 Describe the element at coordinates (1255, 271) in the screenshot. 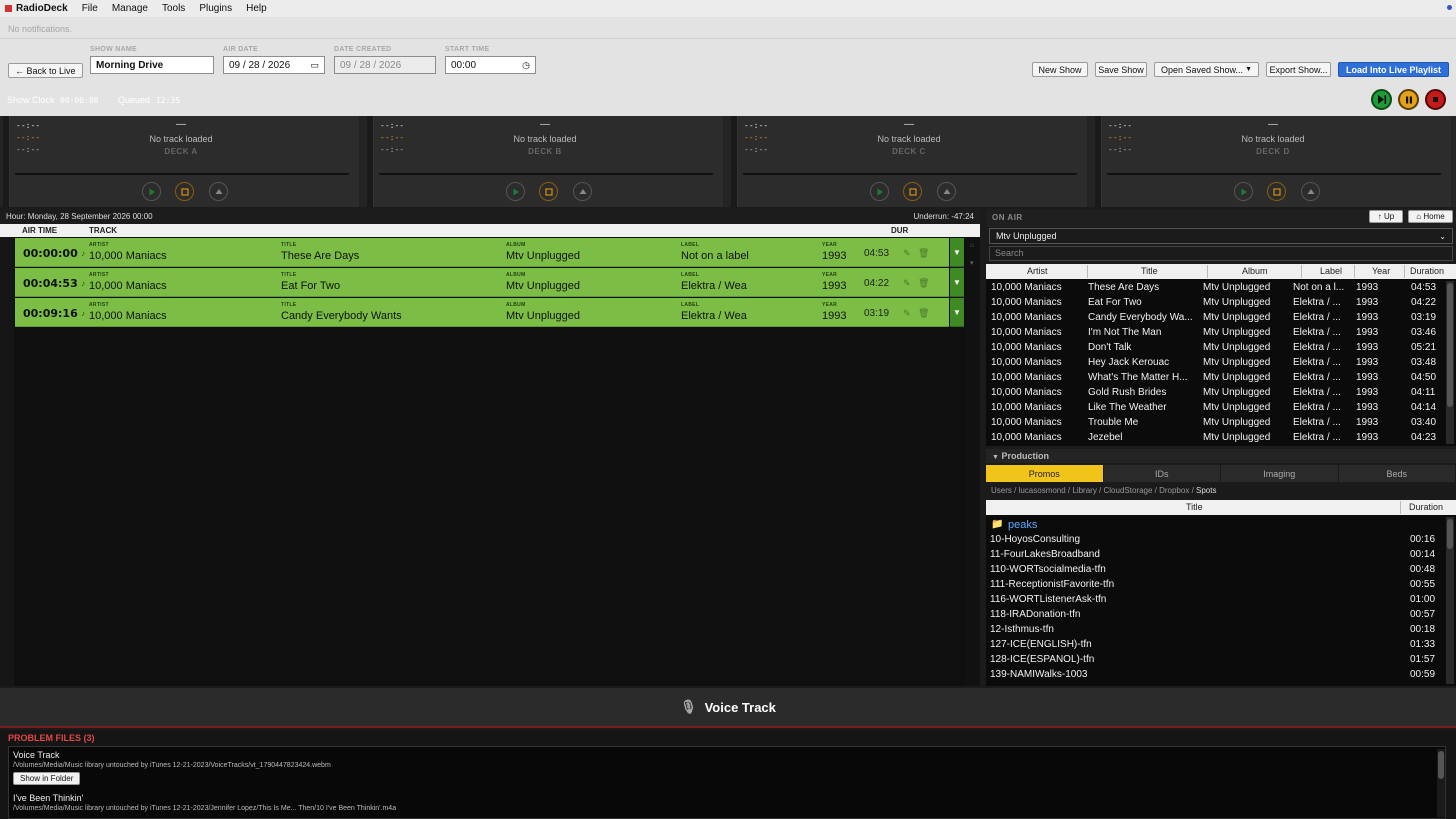

I see `col-album: Album` at that location.